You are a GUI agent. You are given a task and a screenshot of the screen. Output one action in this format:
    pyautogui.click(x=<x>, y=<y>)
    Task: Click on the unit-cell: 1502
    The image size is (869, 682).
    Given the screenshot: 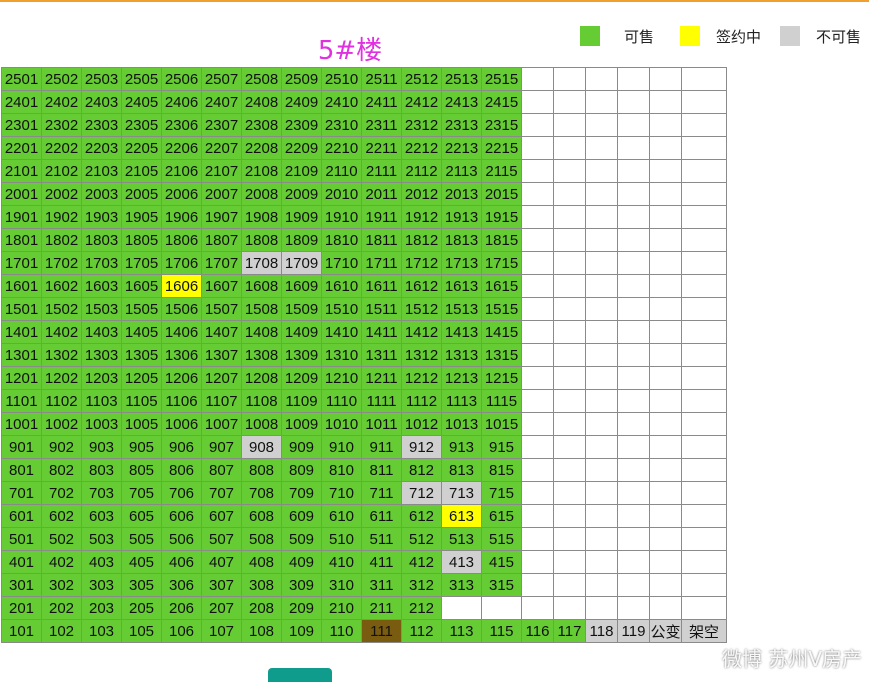 What is the action you would take?
    pyautogui.click(x=61, y=309)
    